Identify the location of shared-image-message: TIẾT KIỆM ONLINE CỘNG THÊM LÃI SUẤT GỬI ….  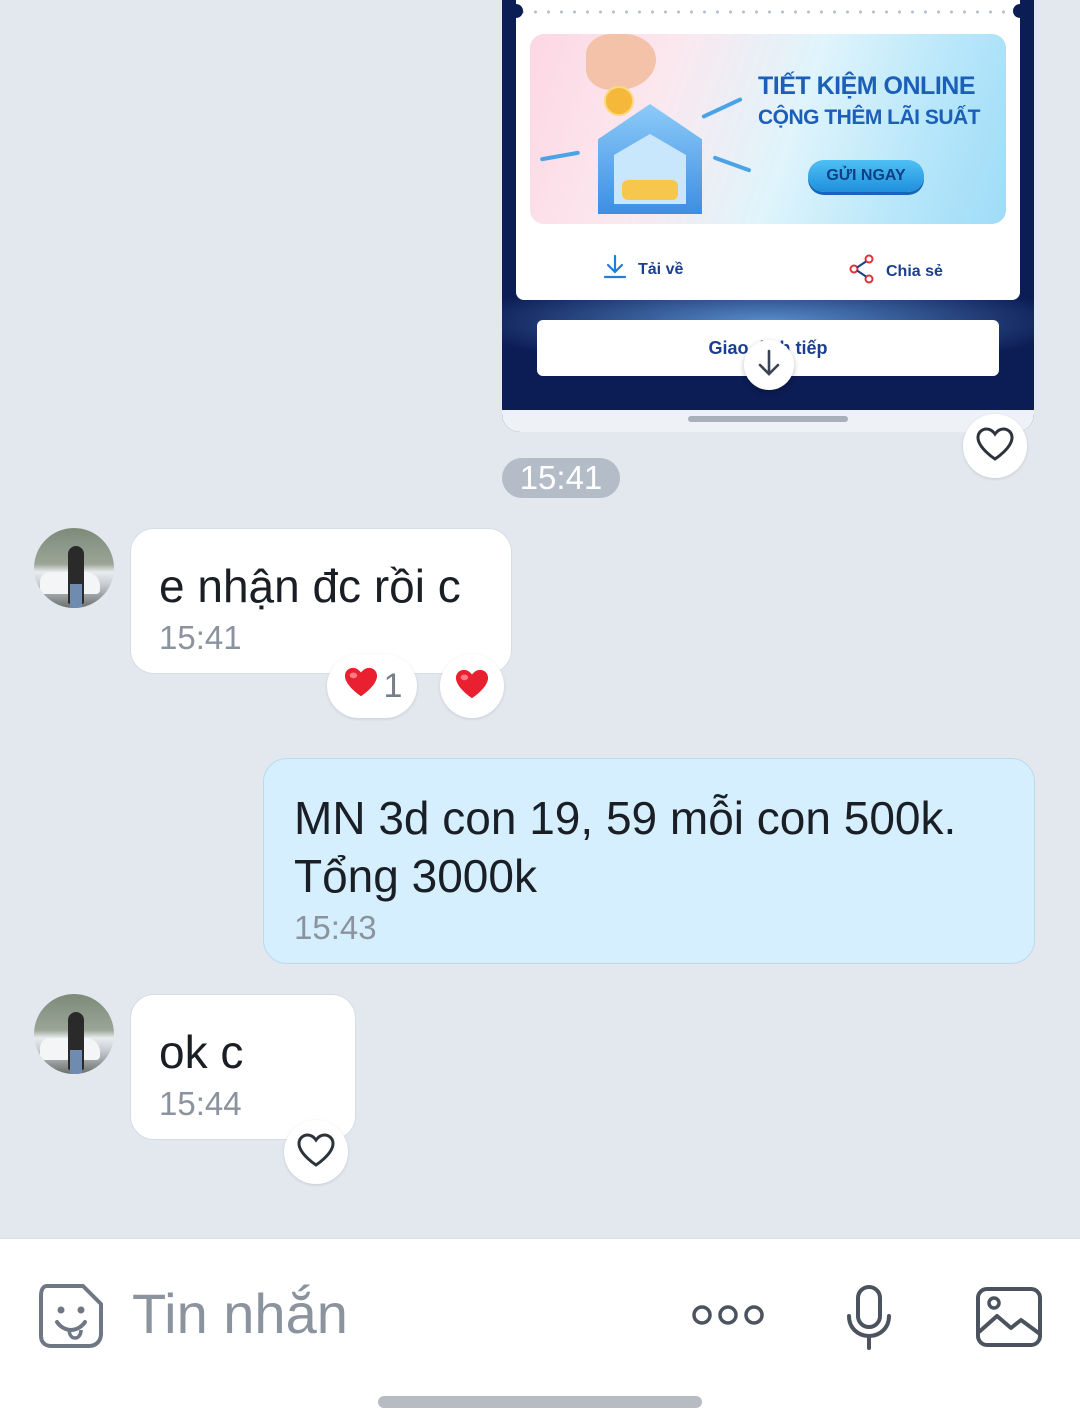
(768, 216).